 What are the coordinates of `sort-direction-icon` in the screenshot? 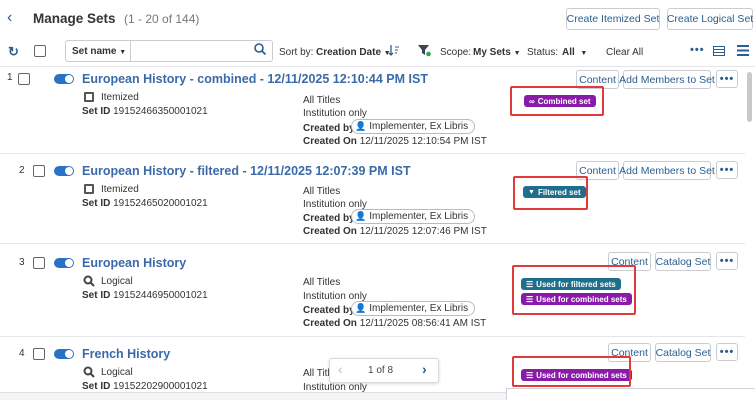 It's located at (394, 51).